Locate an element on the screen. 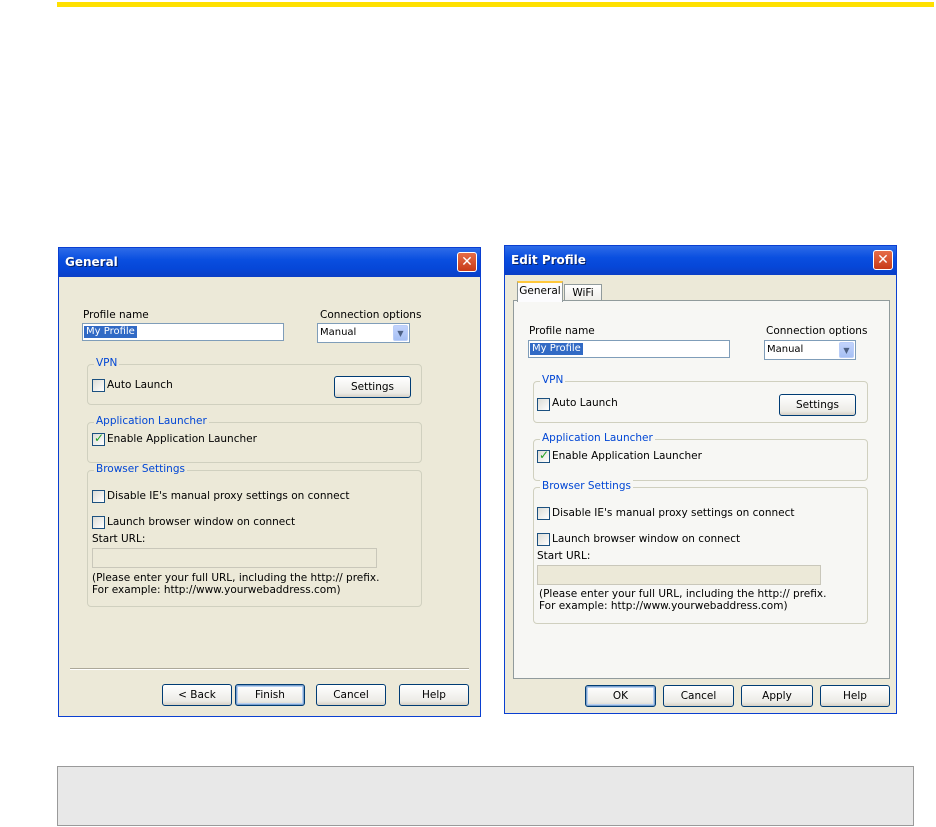 This screenshot has width=936, height=827. back-button: < Back is located at coordinates (197, 695).